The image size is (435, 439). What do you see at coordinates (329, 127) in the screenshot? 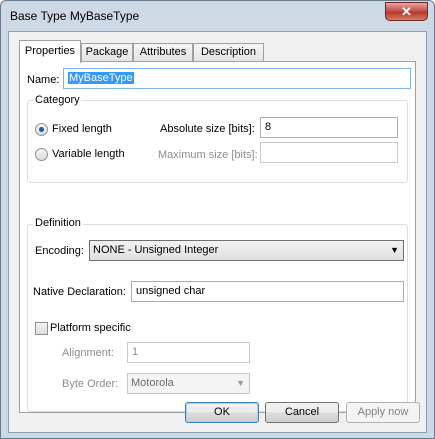
I see `absolute-size-input: 8` at bounding box center [329, 127].